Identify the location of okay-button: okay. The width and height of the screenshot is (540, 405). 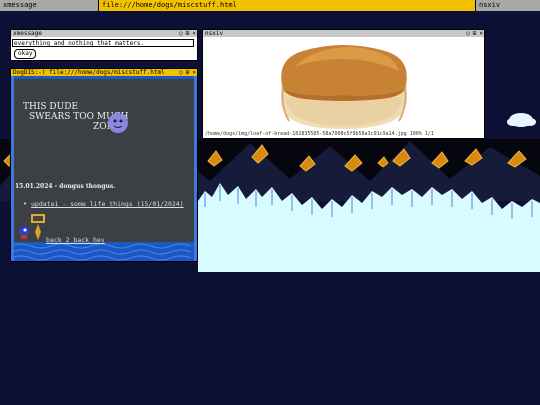
(25, 54).